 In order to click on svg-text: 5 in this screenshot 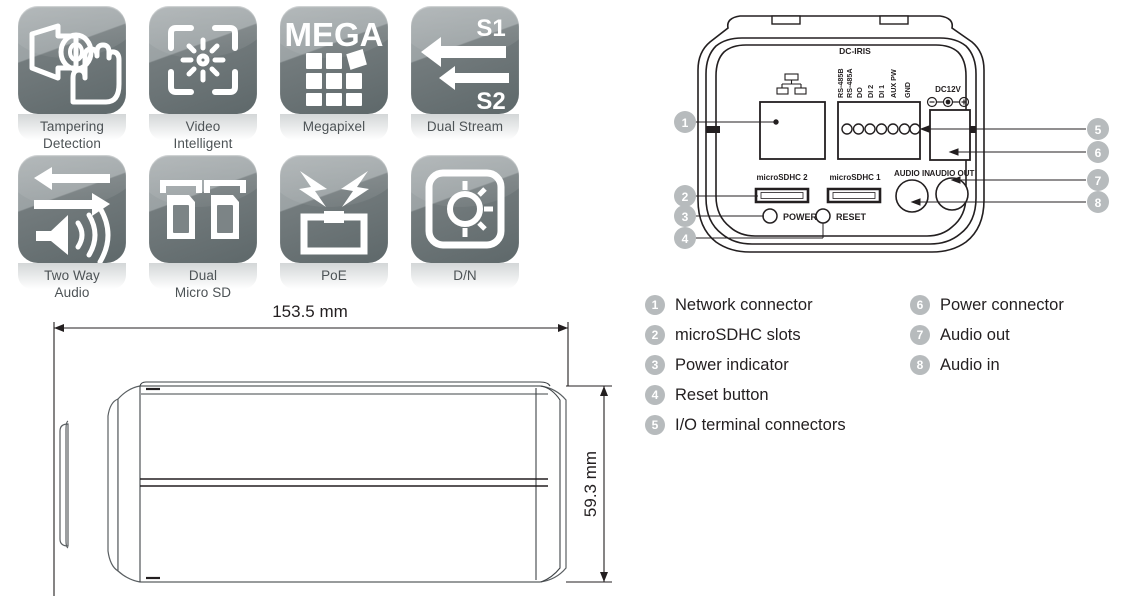, I will do `click(1098, 130)`.